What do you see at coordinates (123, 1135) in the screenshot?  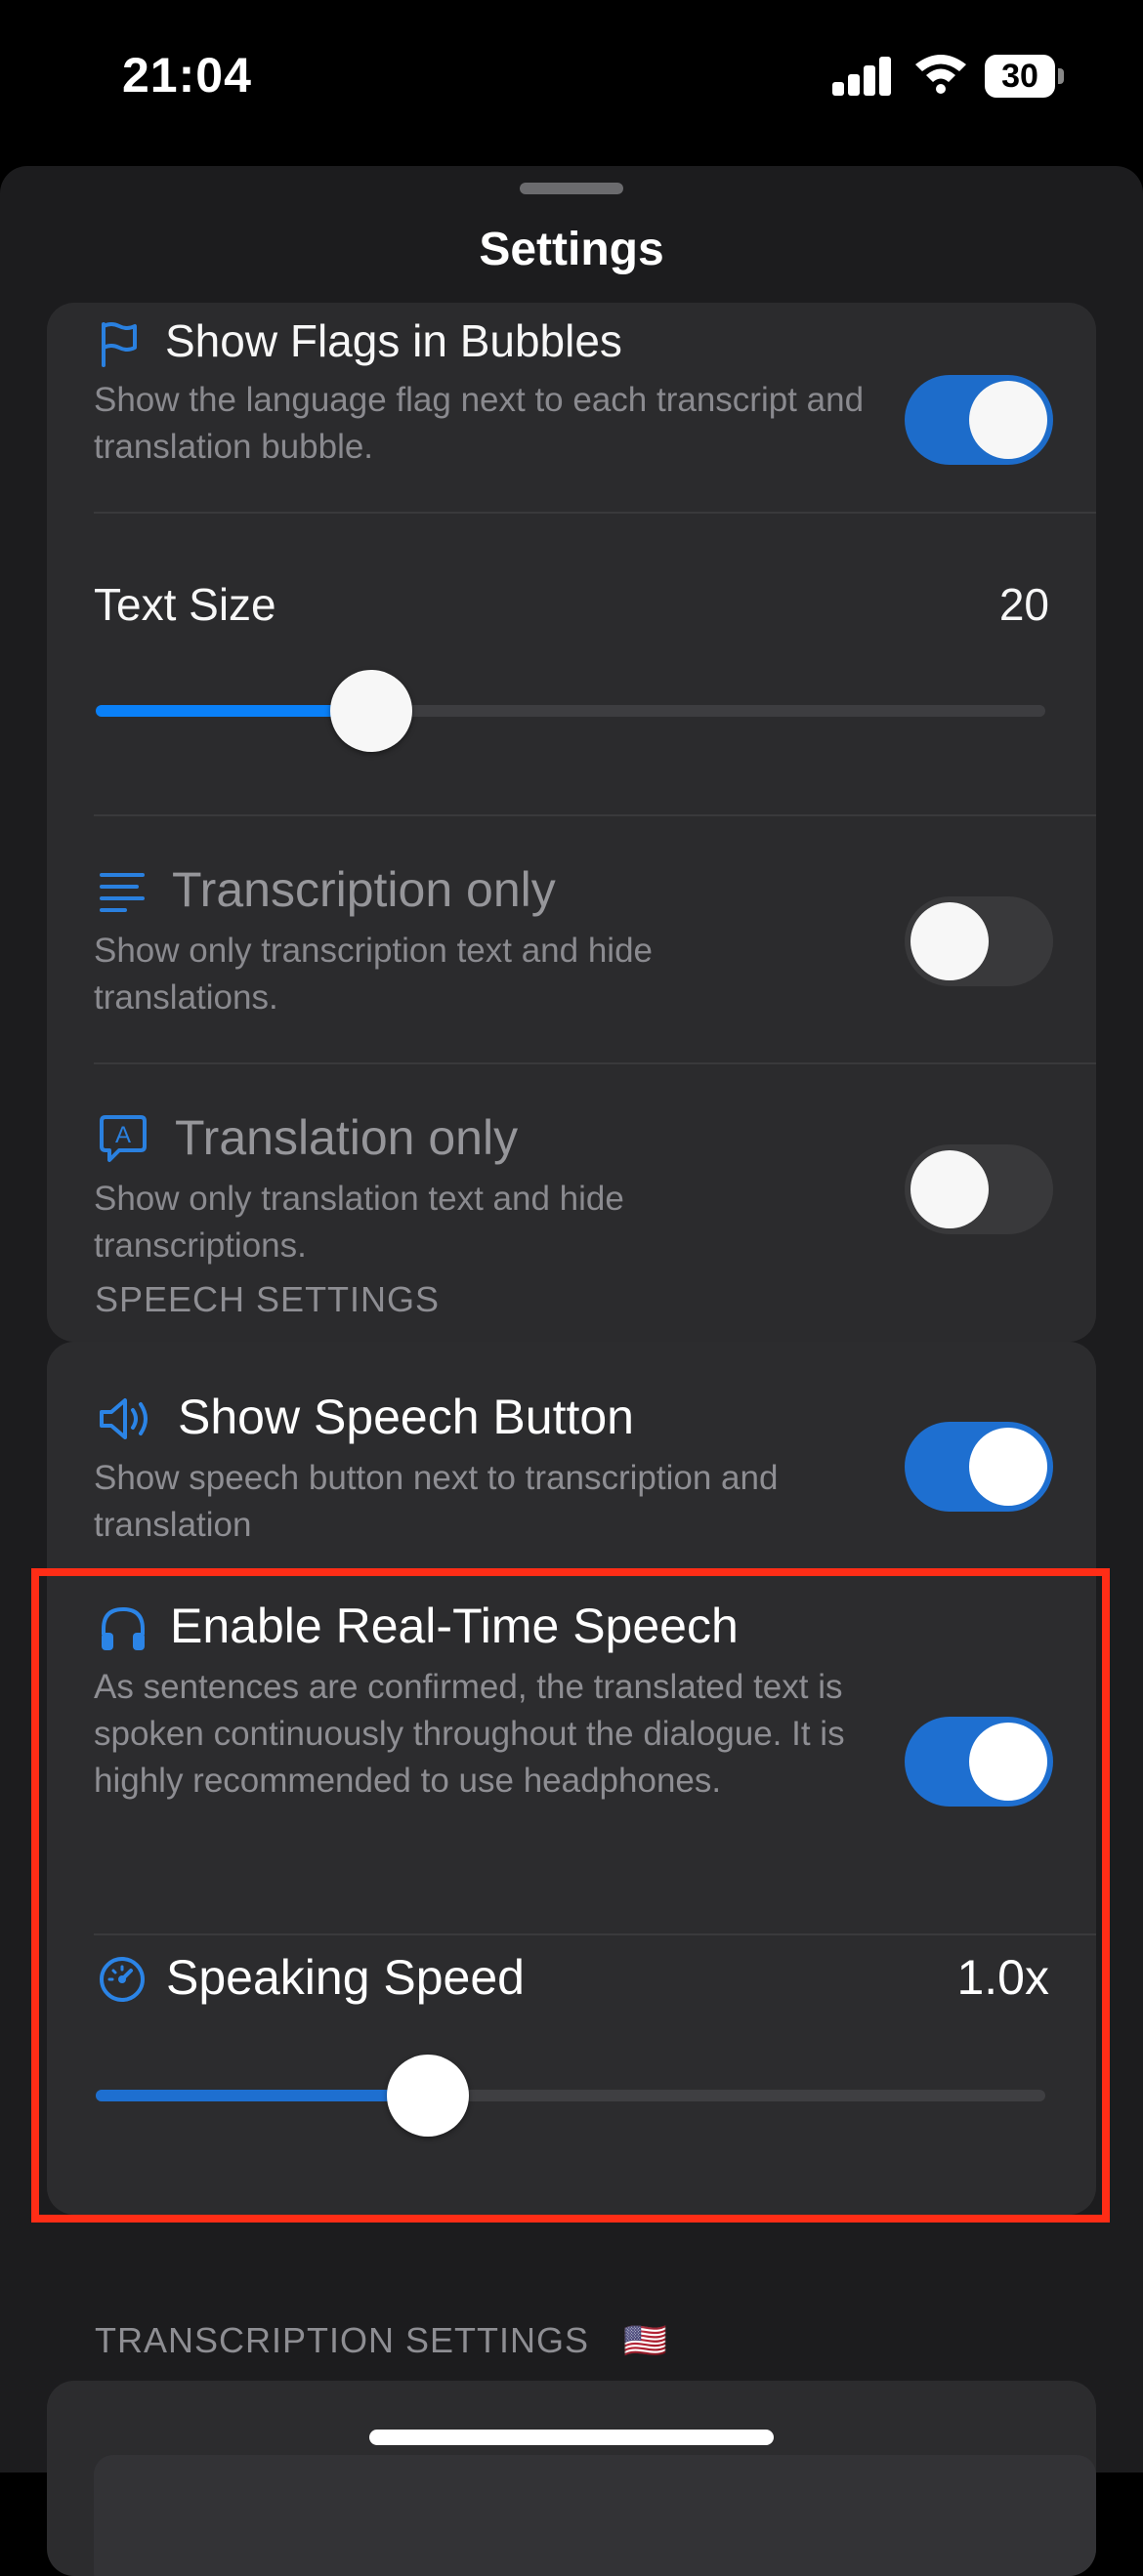 I see `svg-text: A` at bounding box center [123, 1135].